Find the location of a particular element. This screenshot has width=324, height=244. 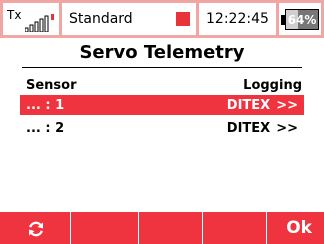

tx-label: Tx is located at coordinates (14, 15).